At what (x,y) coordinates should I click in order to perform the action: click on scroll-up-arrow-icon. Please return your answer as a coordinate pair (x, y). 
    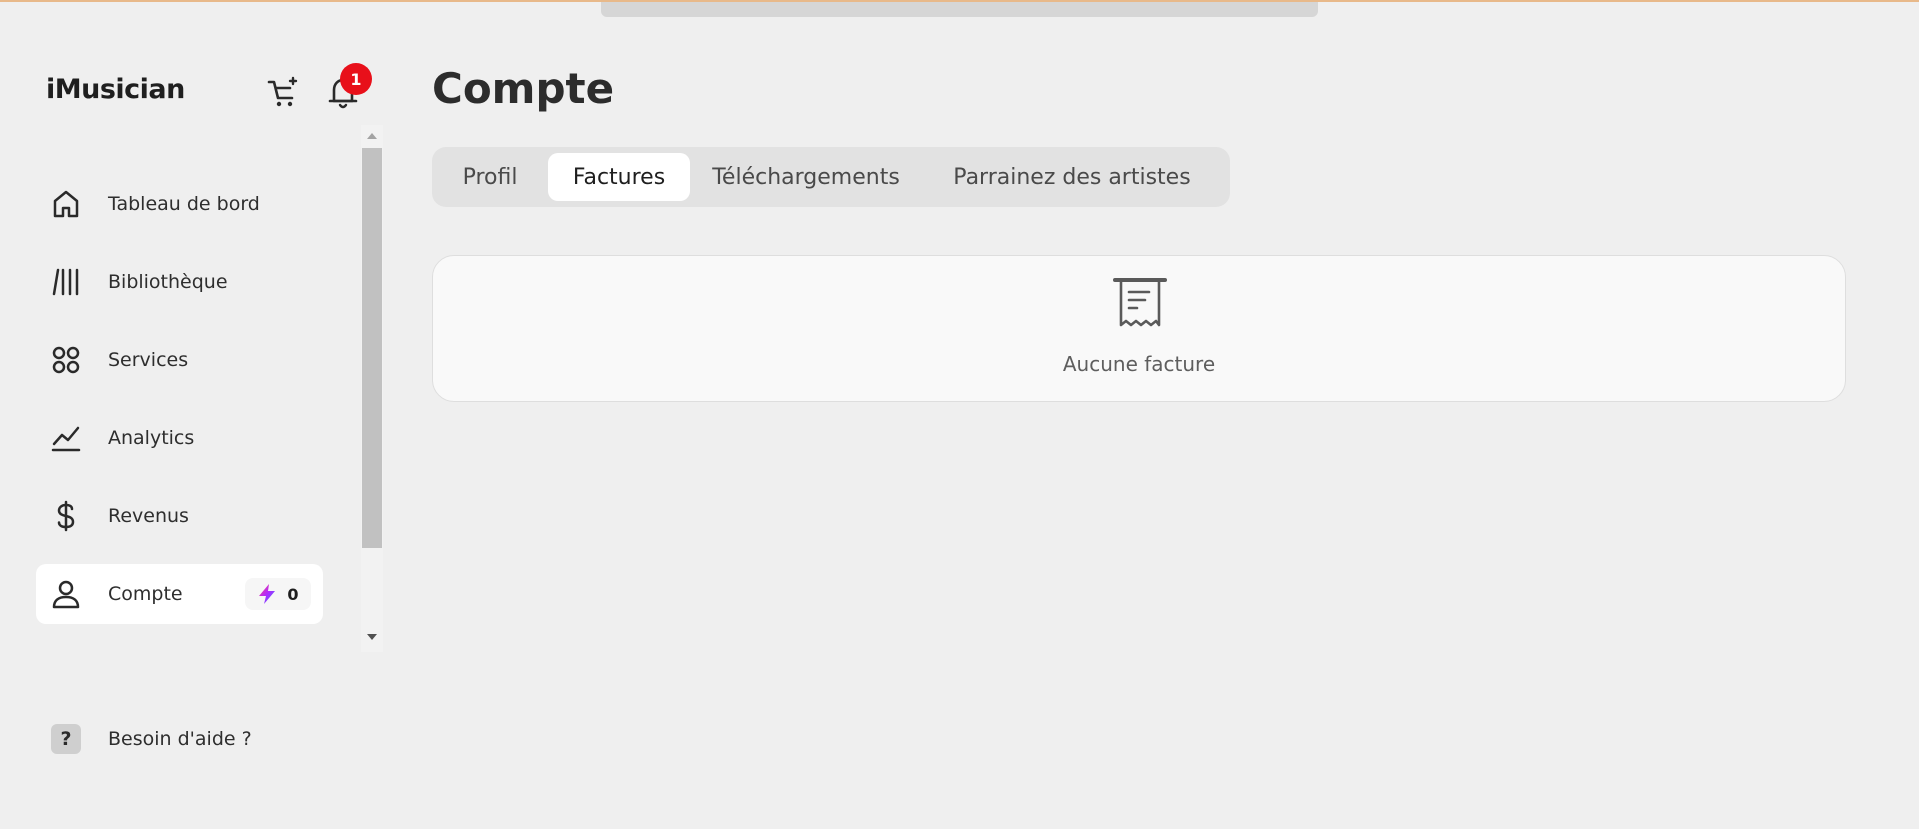
    Looking at the image, I should click on (372, 136).